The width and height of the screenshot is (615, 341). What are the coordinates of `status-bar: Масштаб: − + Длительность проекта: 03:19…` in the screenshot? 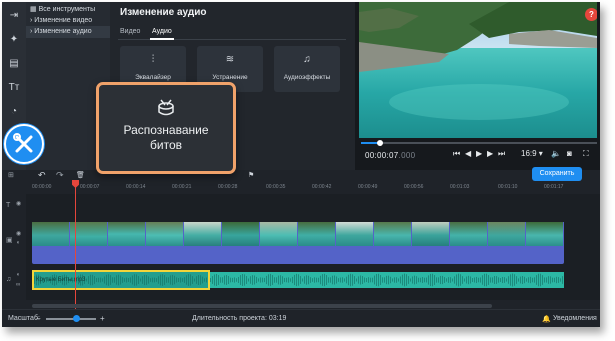 It's located at (301, 318).